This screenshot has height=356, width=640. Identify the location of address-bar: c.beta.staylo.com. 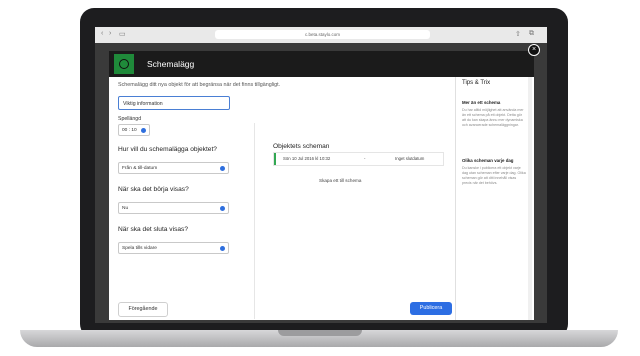
(322, 34).